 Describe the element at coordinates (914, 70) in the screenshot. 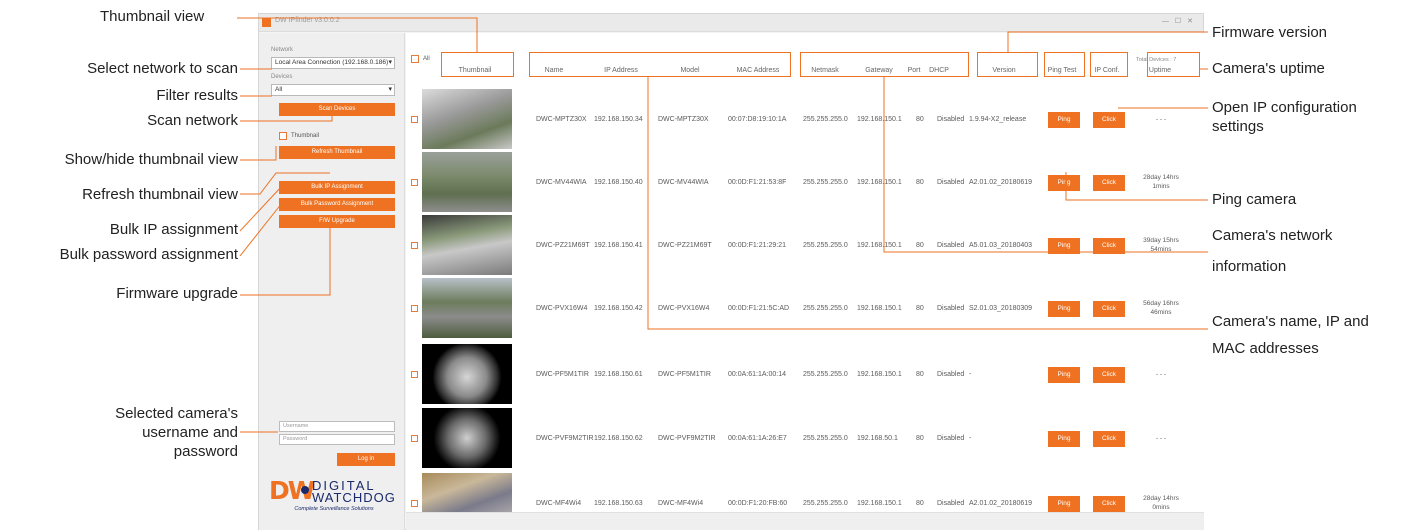

I see `header-port: Port` at that location.